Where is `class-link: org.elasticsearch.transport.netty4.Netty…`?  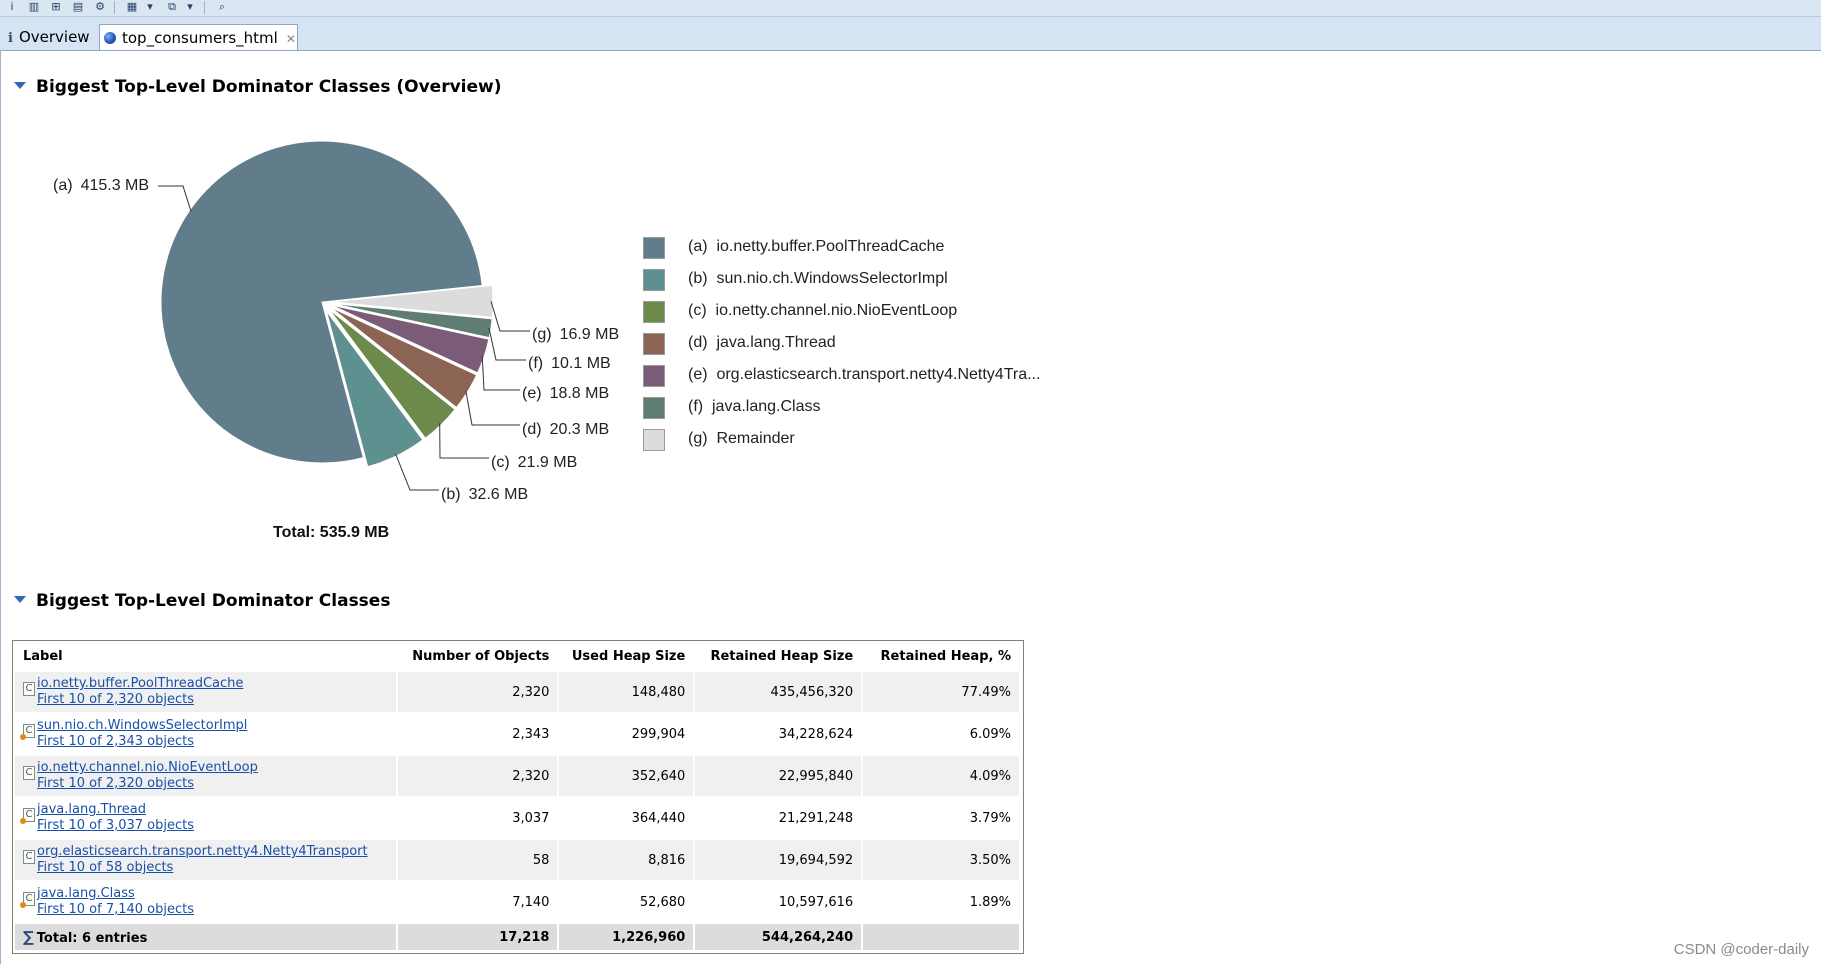
class-link: org.elasticsearch.transport.netty4.Netty… is located at coordinates (202, 851).